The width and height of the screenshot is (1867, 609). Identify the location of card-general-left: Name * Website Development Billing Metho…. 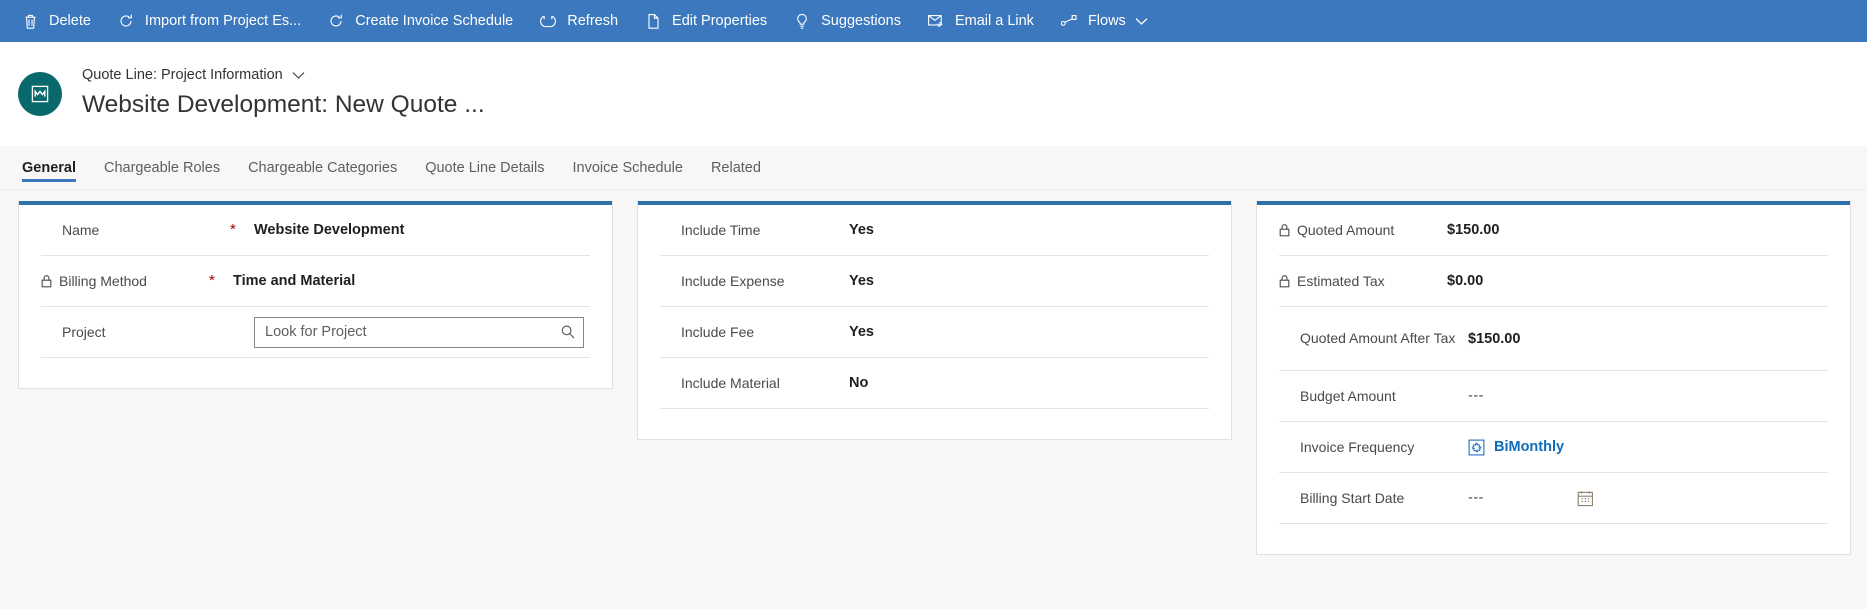
(315, 295).